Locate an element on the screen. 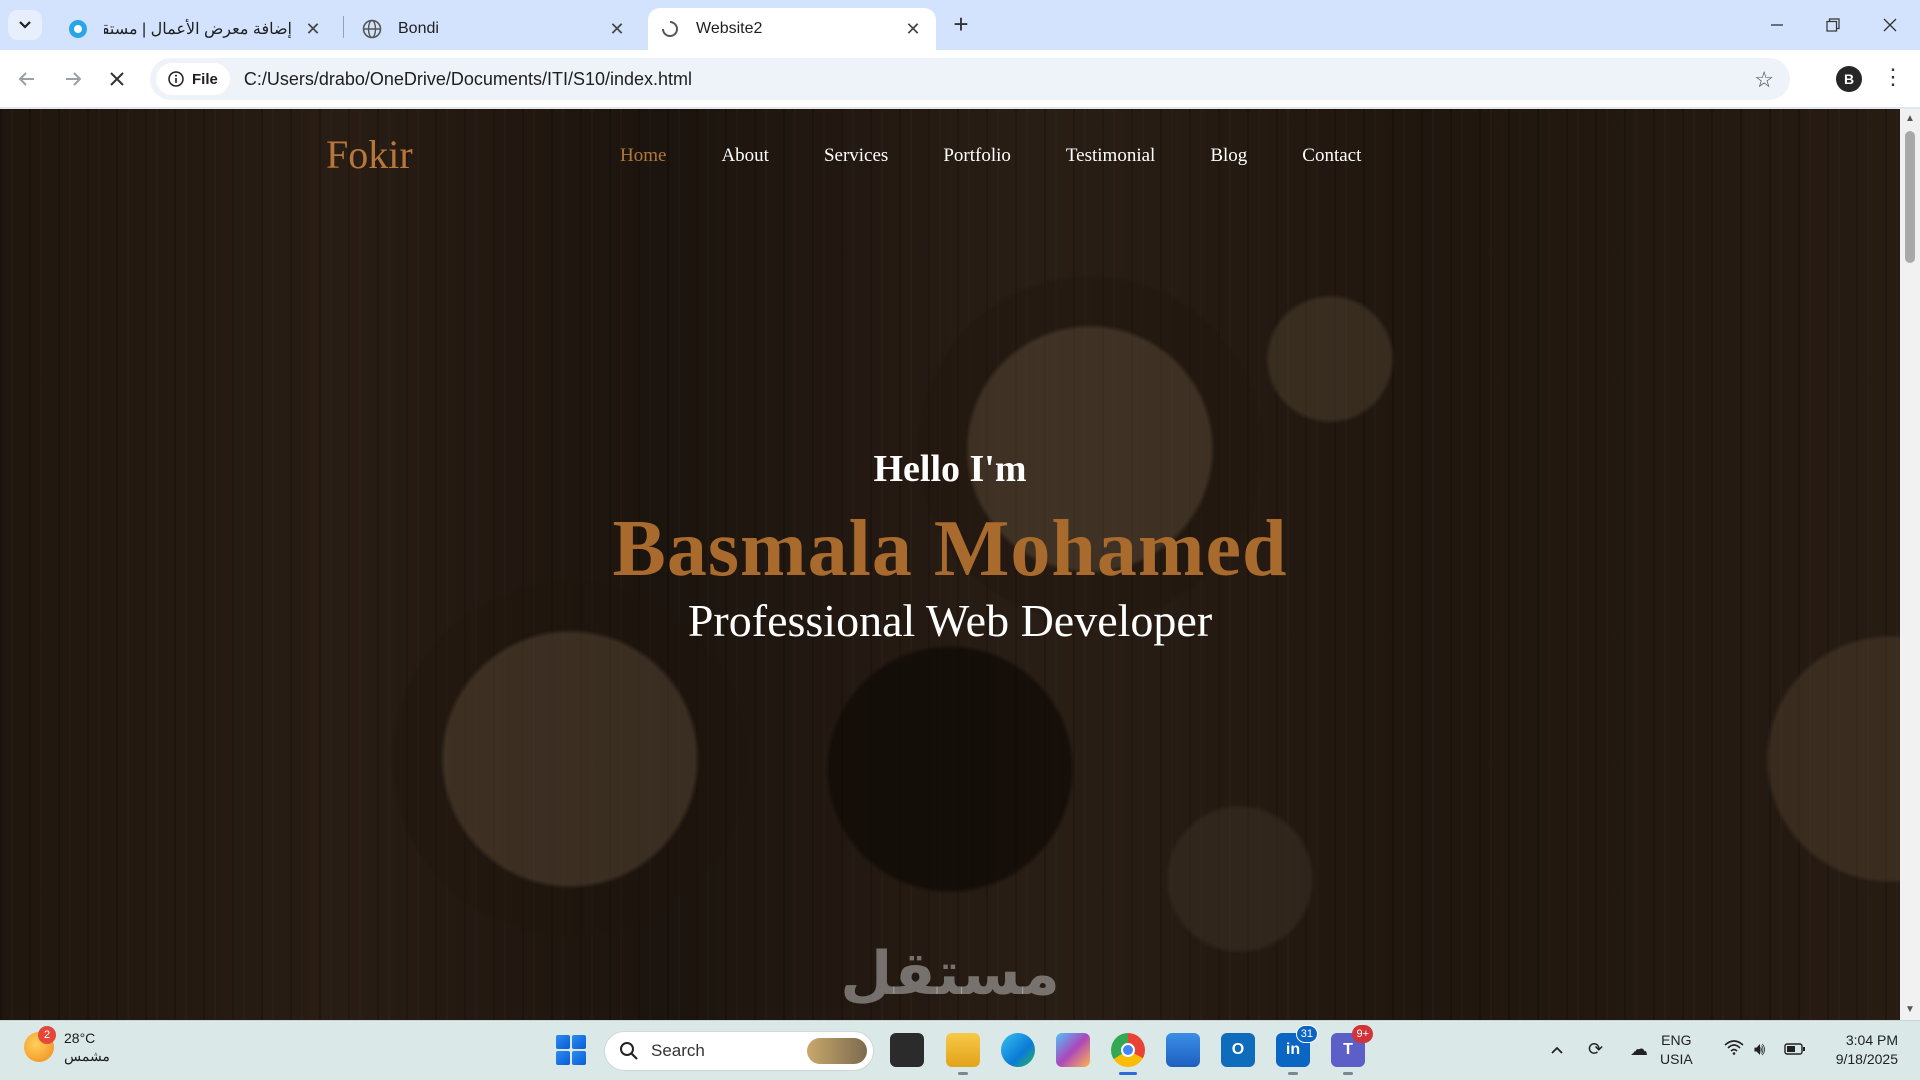 Image resolution: width=1920 pixels, height=1080 pixels. arrow-left-icon is located at coordinates (26, 79).